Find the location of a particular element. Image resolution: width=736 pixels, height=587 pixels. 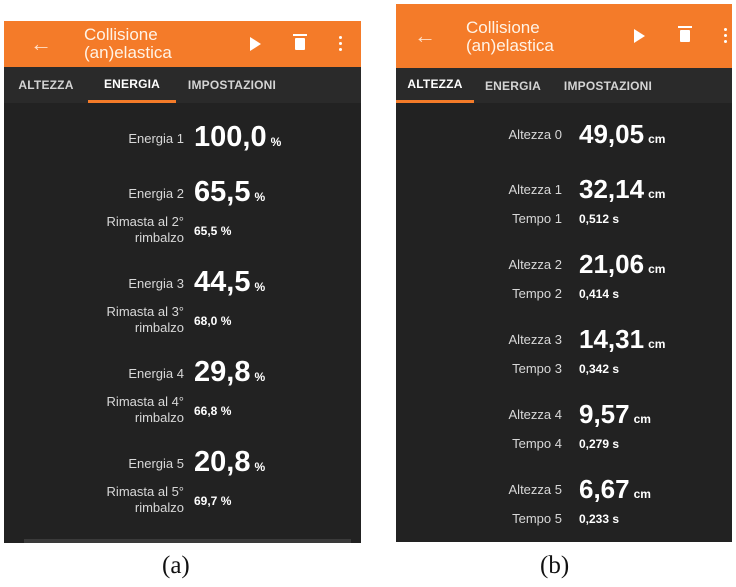

height-label: Altezza 0 is located at coordinates (535, 134).